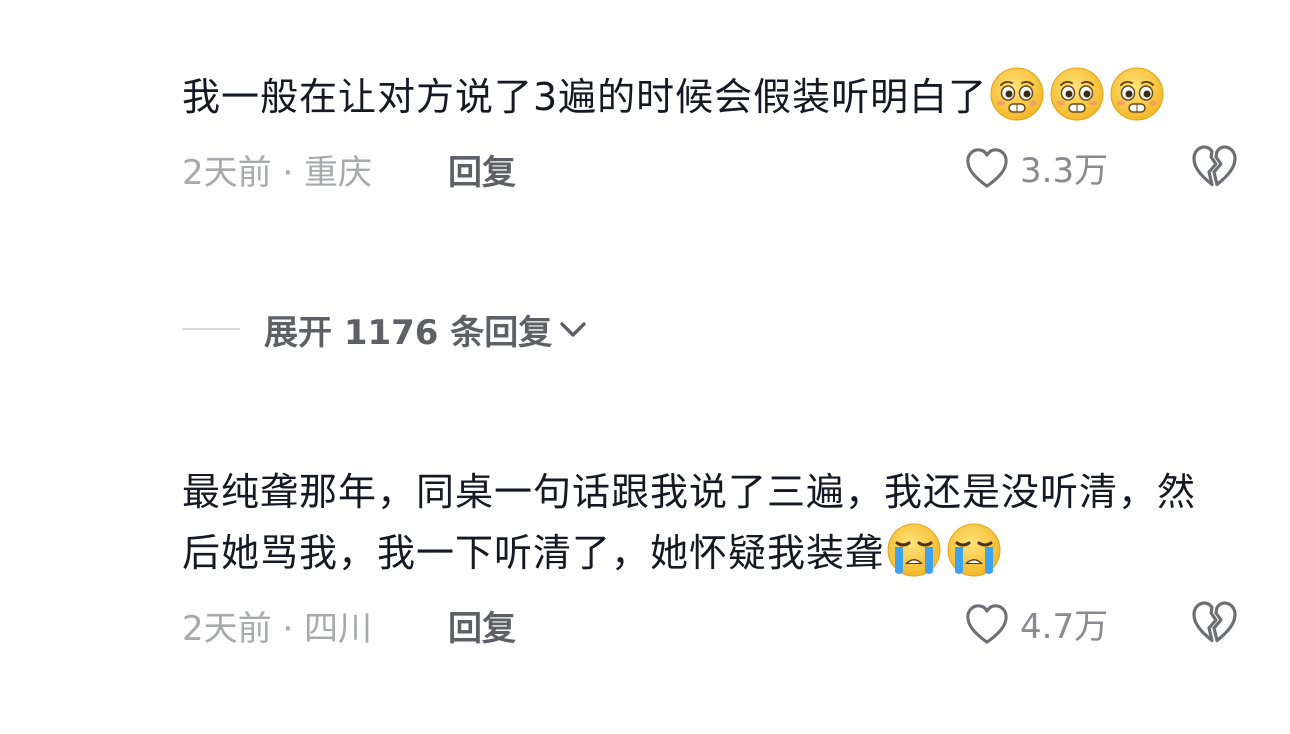  I want to click on comment-body: 我一般在让对方说了3遍的时候会假装听明白了, so click(585, 97).